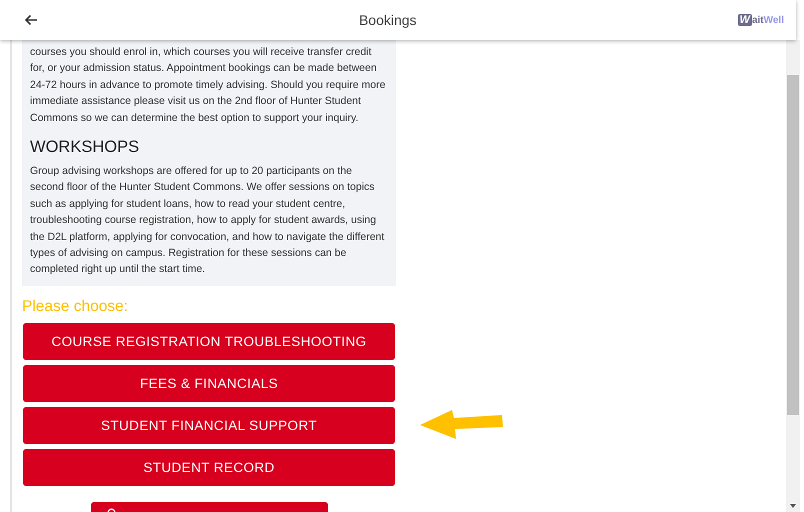 Image resolution: width=804 pixels, height=512 pixels. I want to click on option-button: COURSE REGISTRATION TROUBLESHOOTING, so click(209, 341).